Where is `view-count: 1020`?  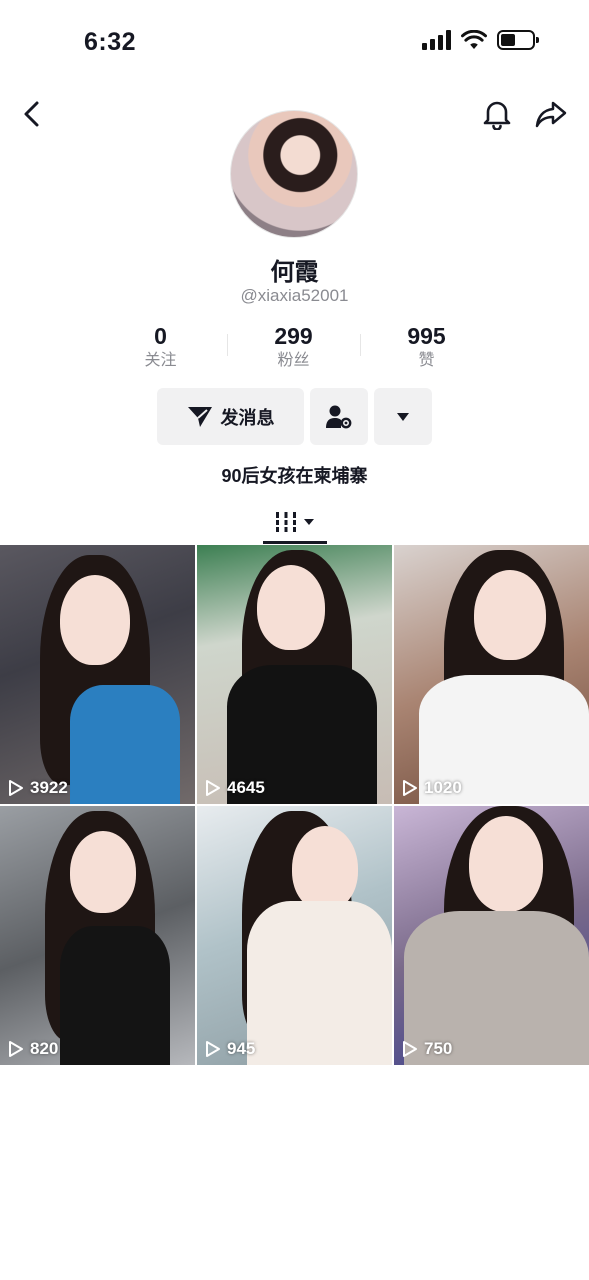
view-count: 1020 is located at coordinates (432, 788).